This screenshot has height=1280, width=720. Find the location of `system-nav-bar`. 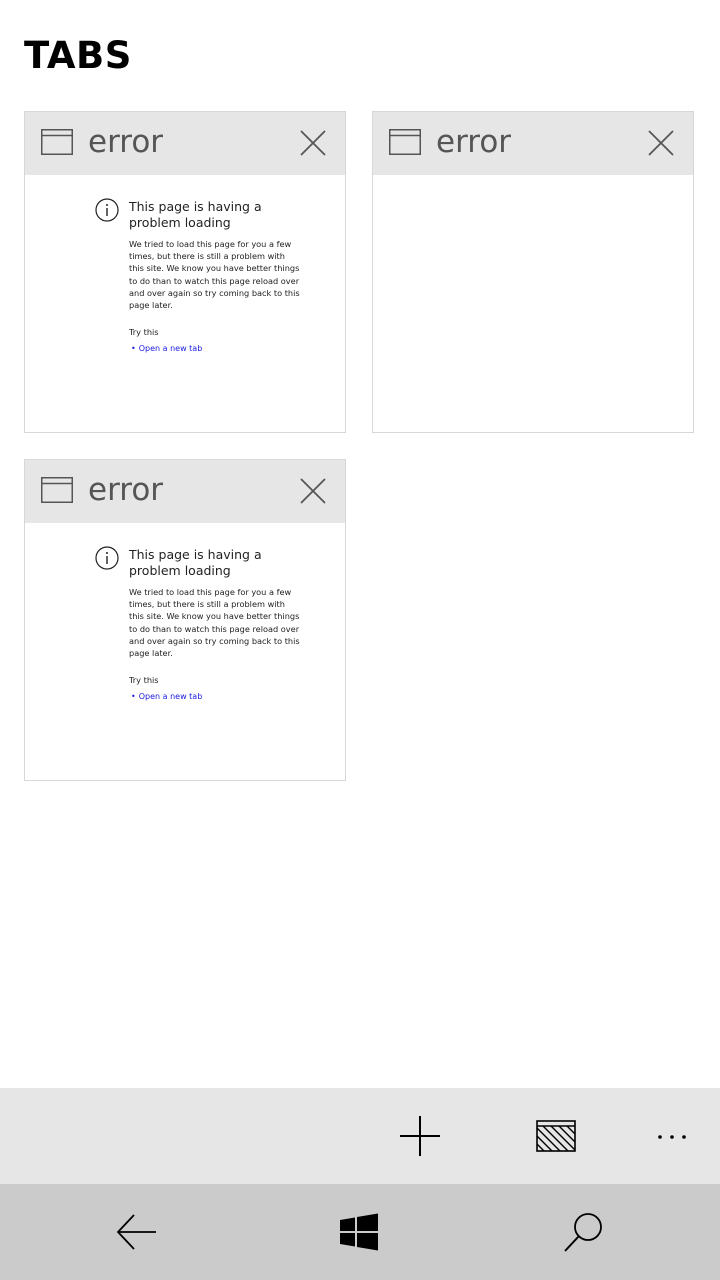

system-nav-bar is located at coordinates (360, 1232).